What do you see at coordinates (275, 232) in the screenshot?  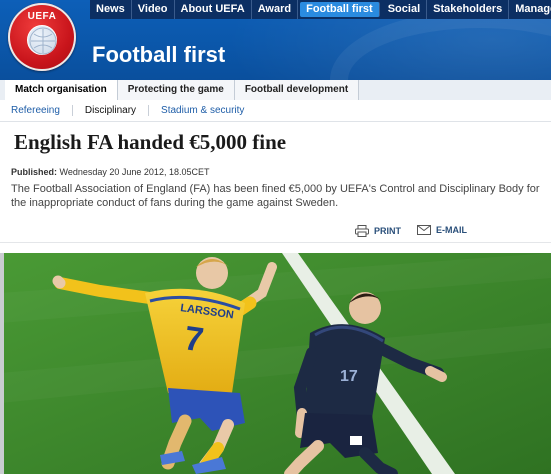 I see `article-actions: PRINT E-MAIL` at bounding box center [275, 232].